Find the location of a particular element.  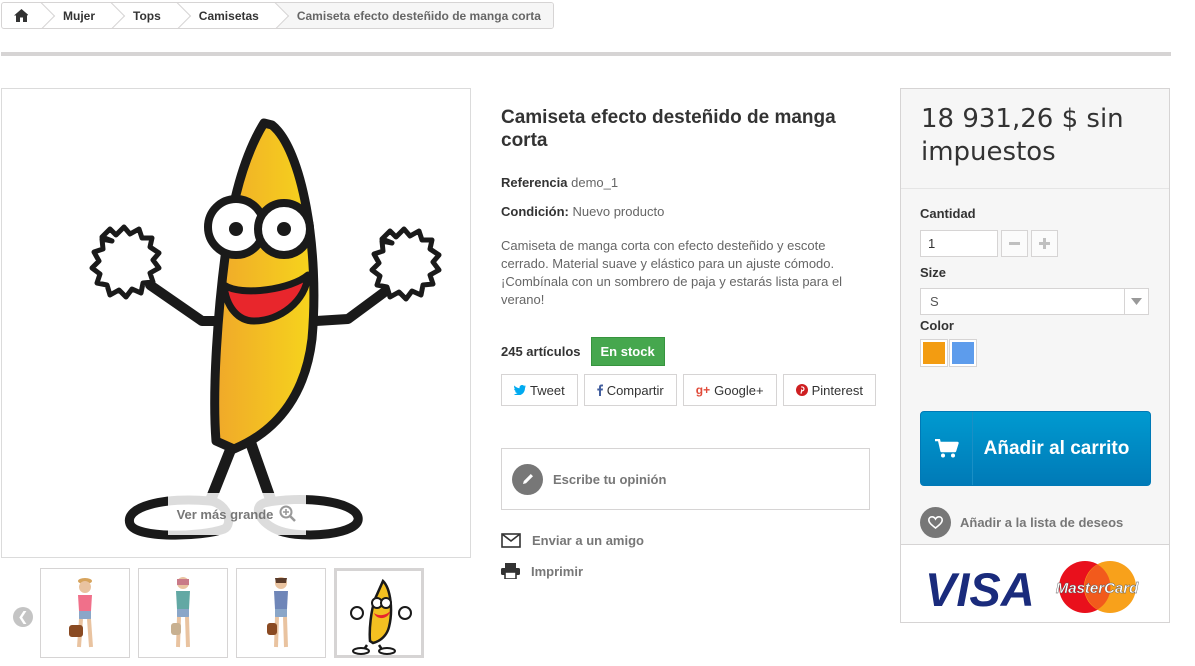

pinterest-button: Pinterest is located at coordinates (829, 390).